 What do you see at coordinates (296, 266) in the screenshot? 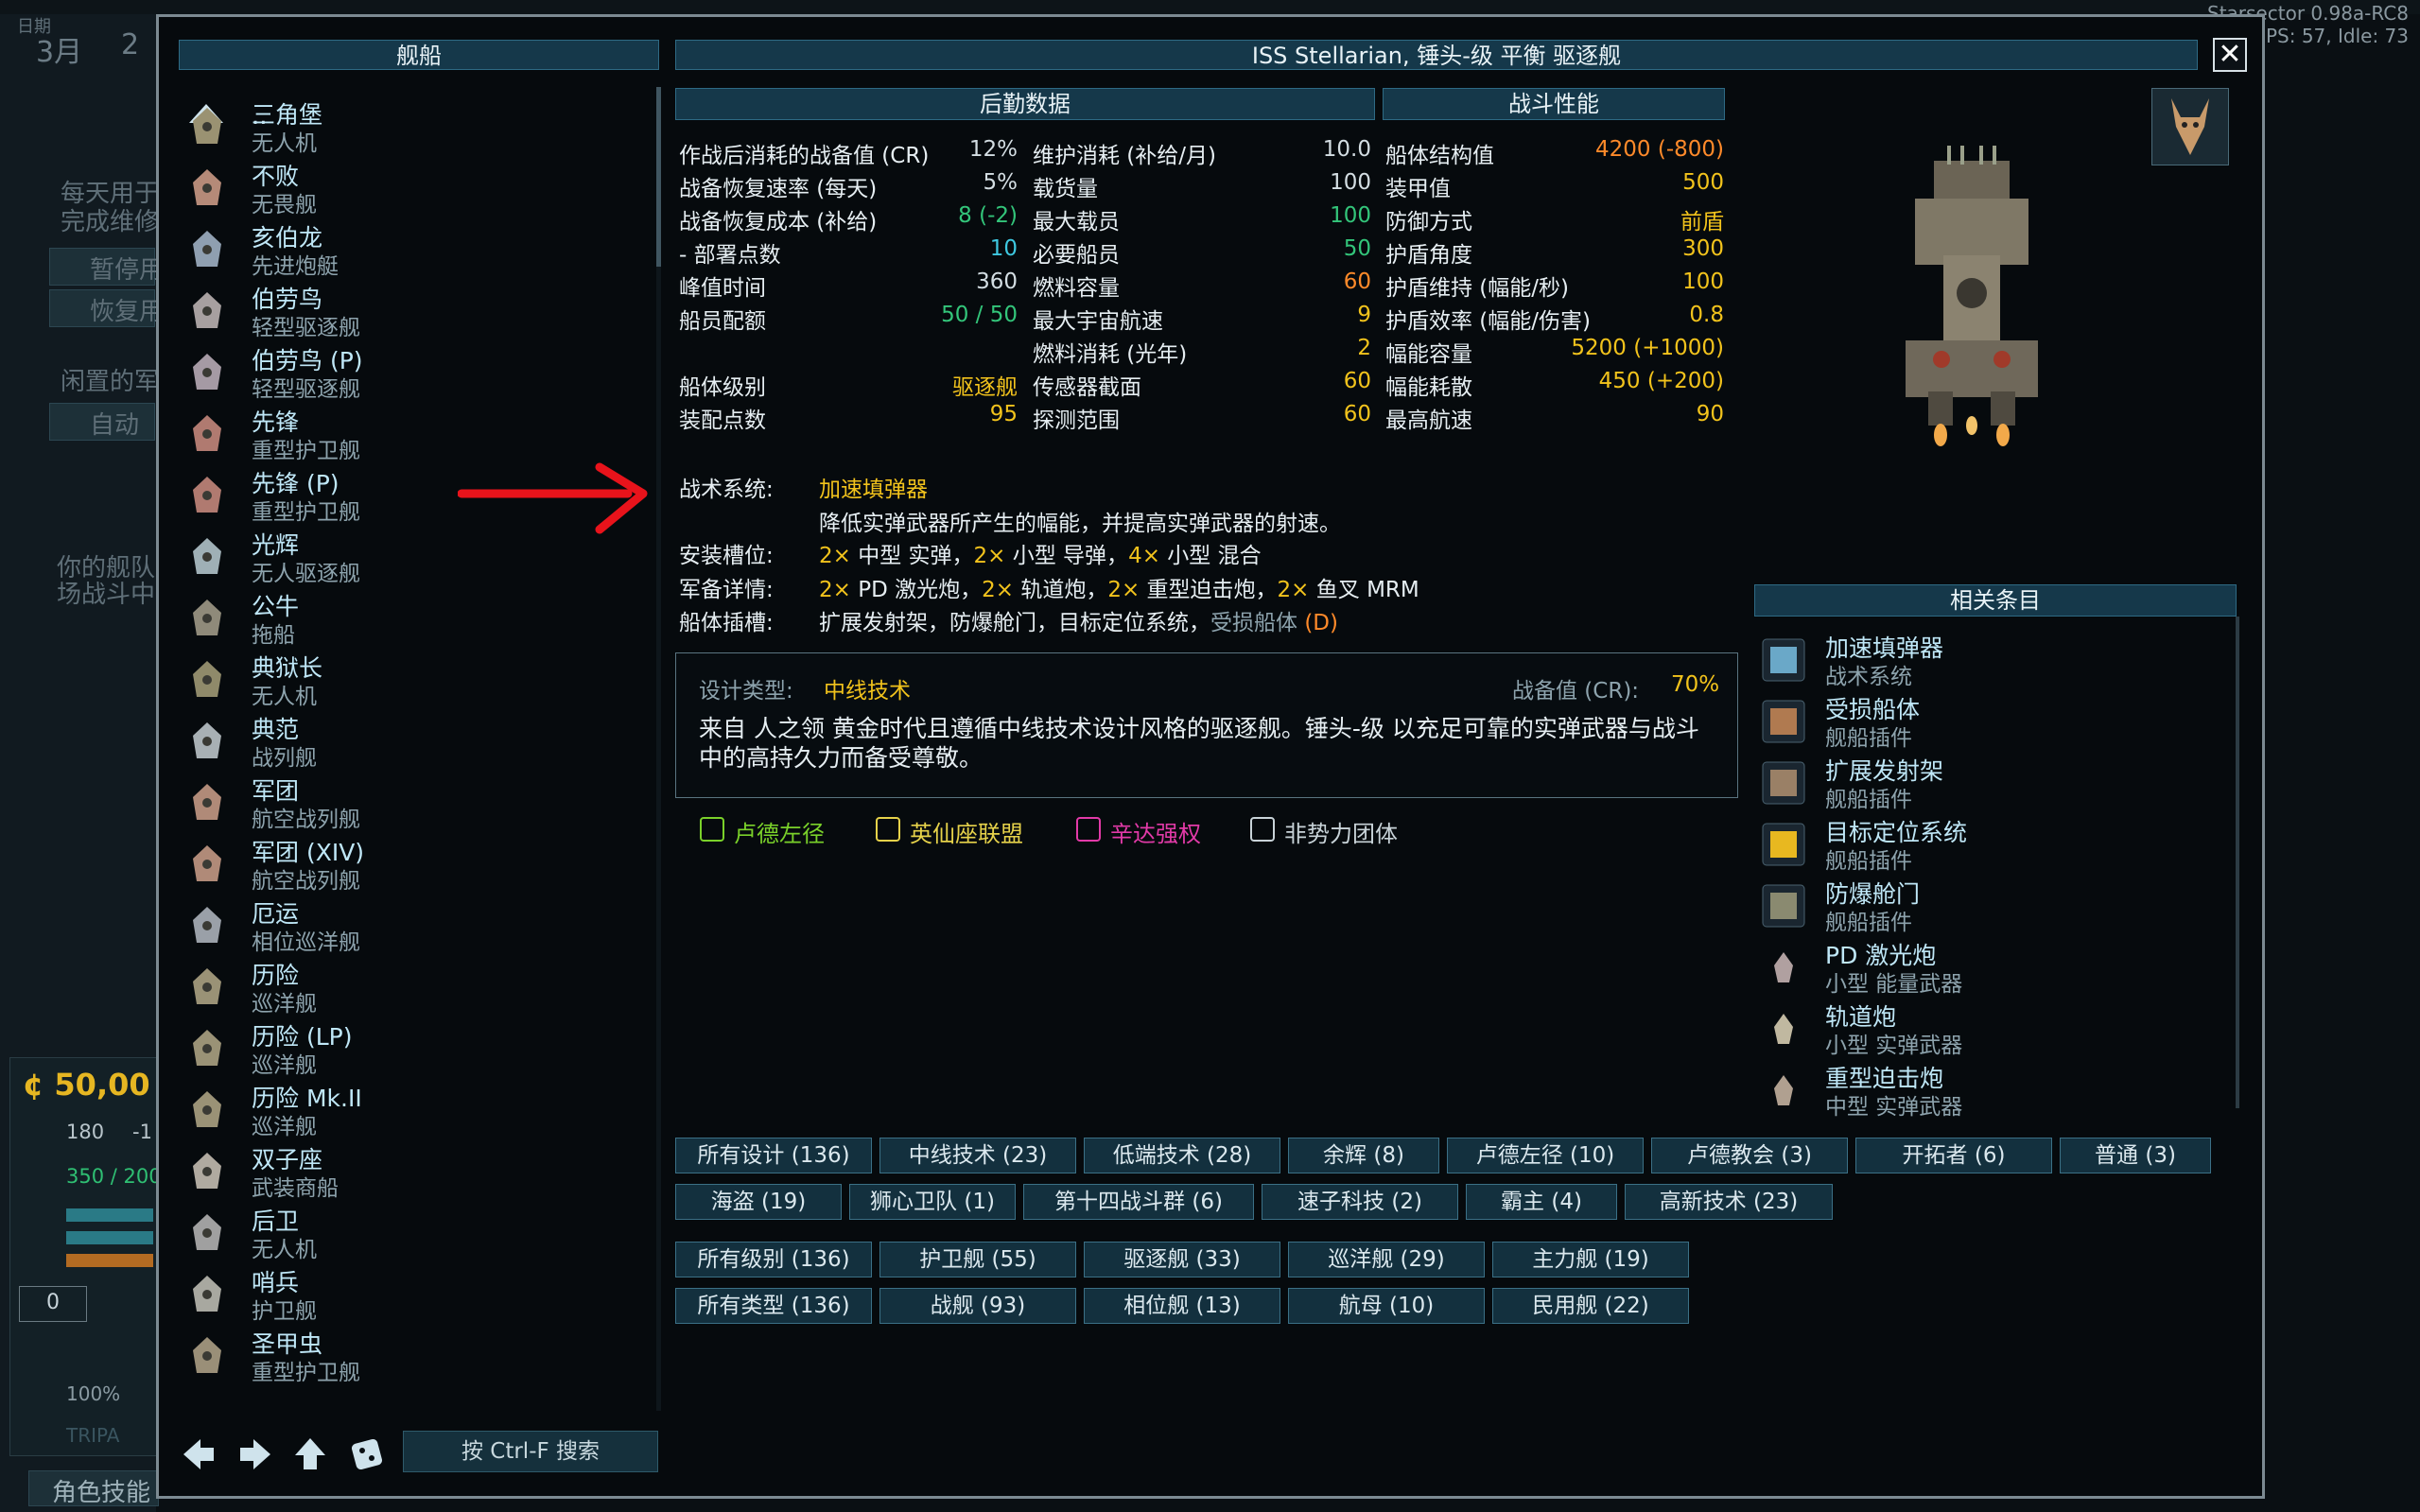
I see `ship-list-type: 先进炮艇` at bounding box center [296, 266].